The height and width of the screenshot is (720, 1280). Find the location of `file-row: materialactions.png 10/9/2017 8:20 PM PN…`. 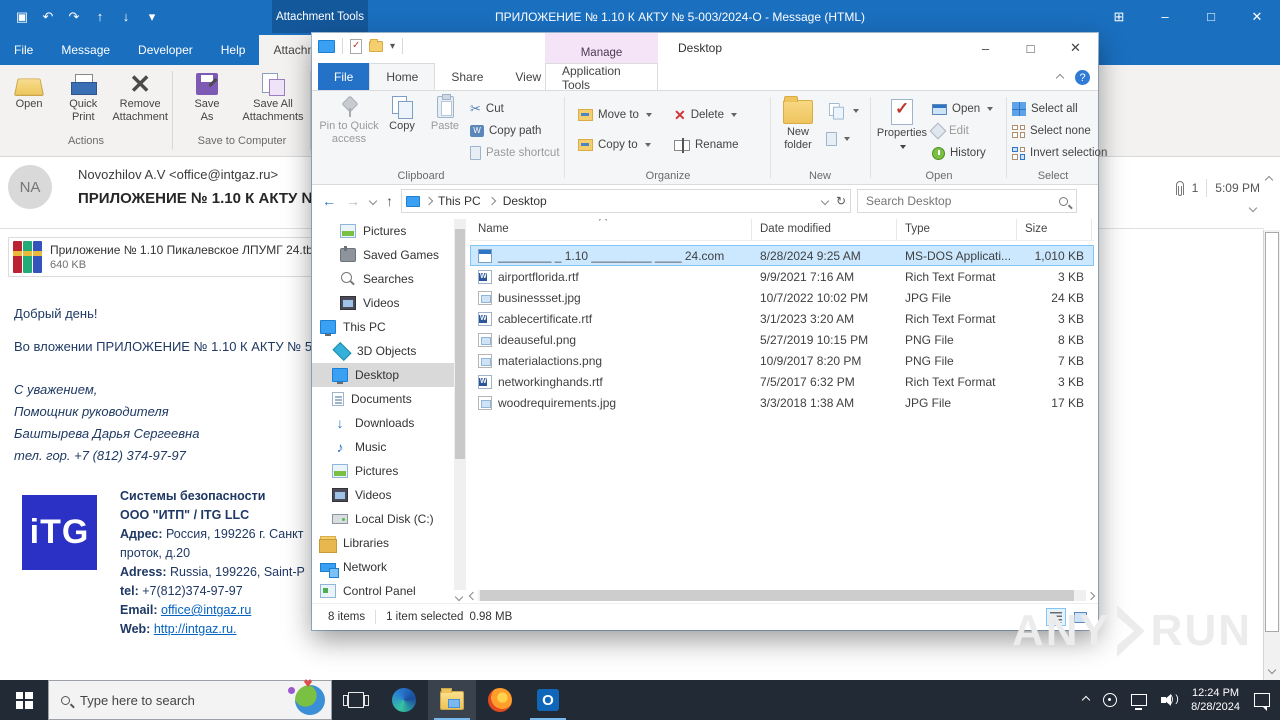

file-row: materialactions.png 10/9/2017 8:20 PM PN… is located at coordinates (782, 360).